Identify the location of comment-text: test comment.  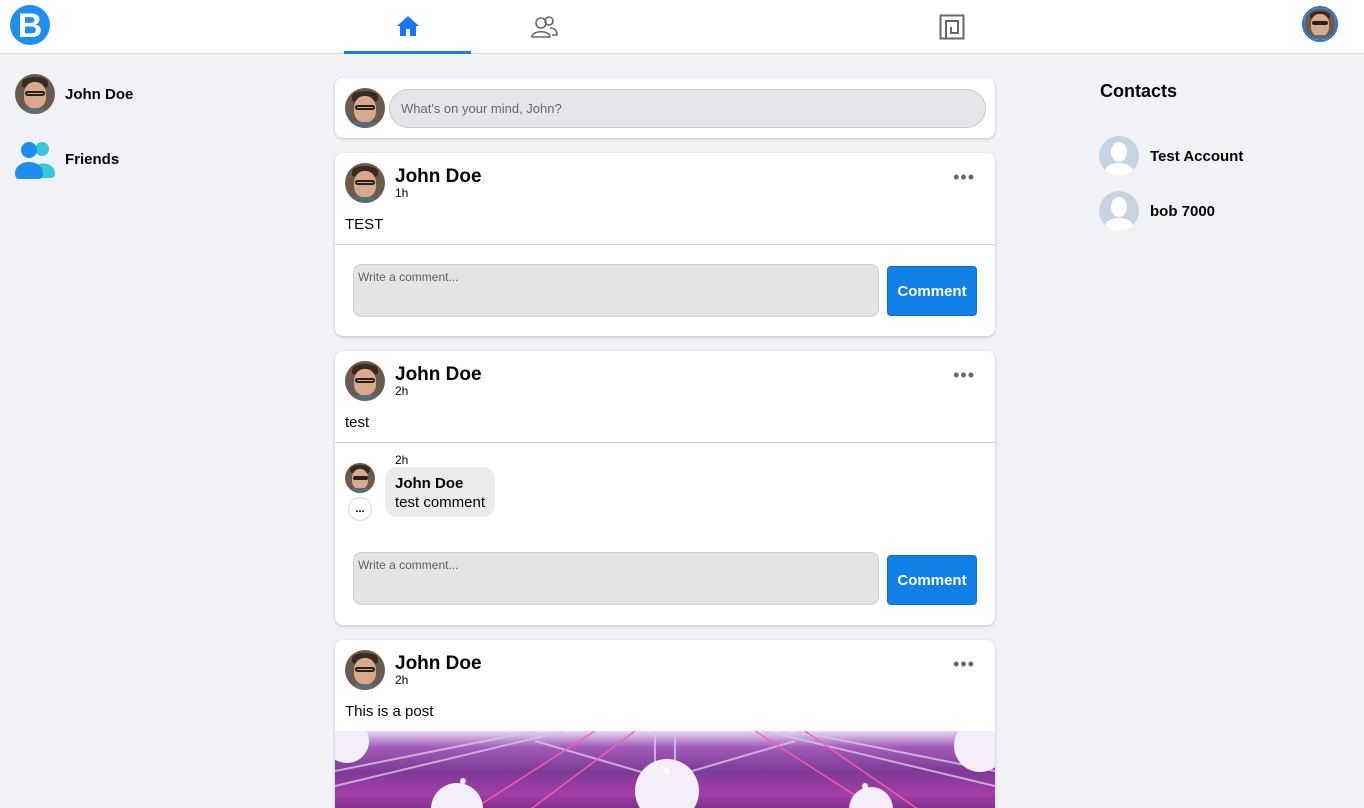
(440, 502).